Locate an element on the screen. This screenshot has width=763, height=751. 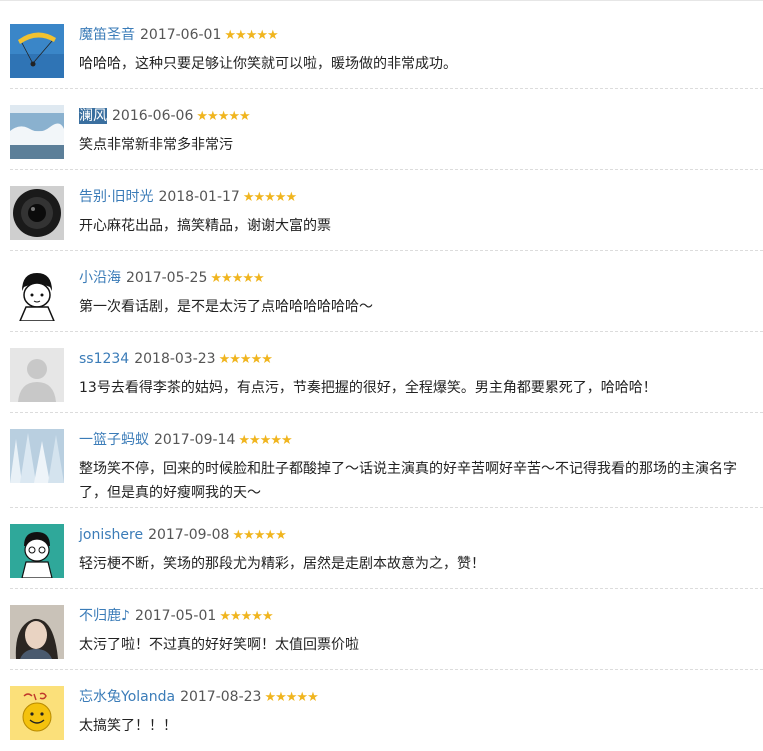
review-meta: 一篮子蚂蚁 2017-09-14 ★★★★★ is located at coordinates (186, 440).